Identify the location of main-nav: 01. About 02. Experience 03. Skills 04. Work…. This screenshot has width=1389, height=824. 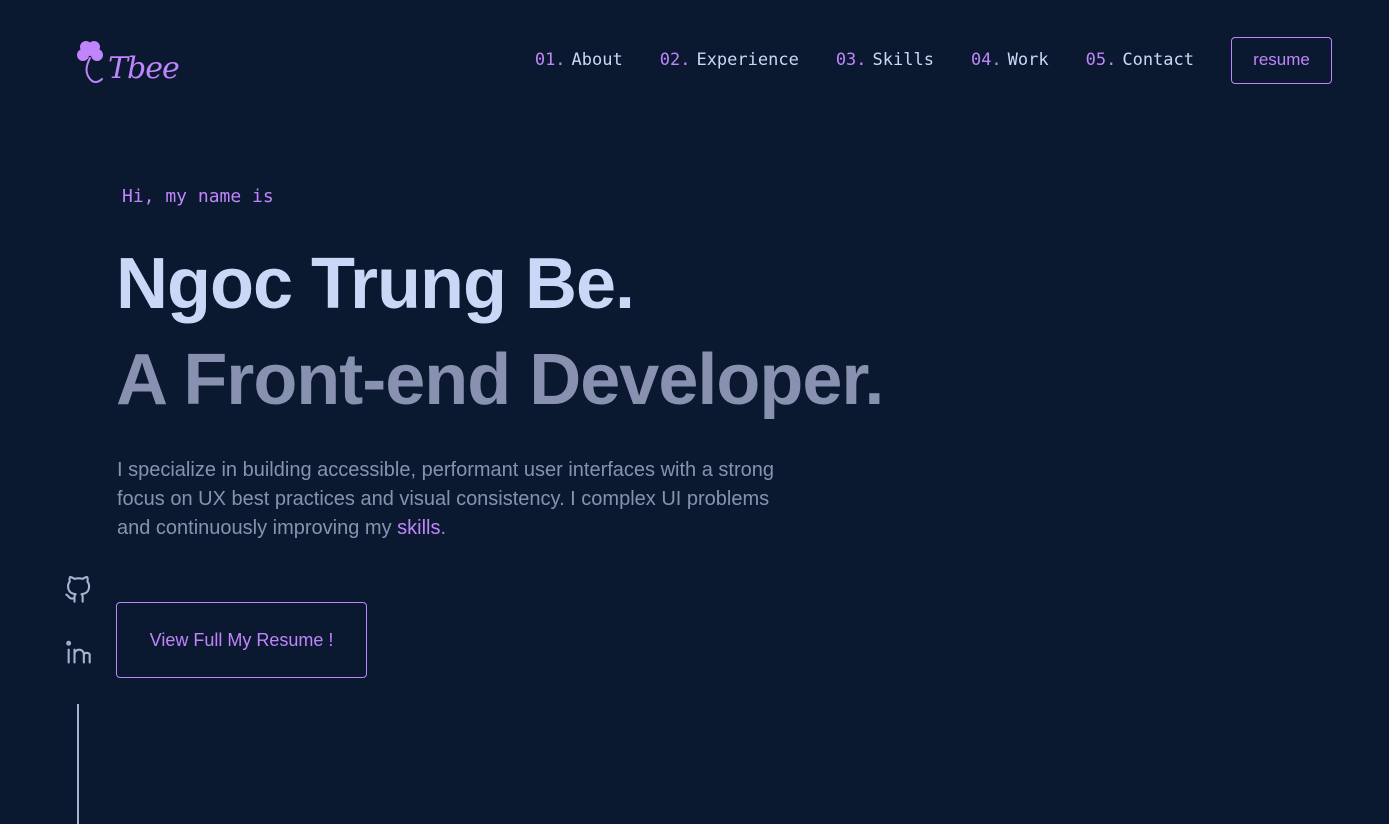
(933, 60).